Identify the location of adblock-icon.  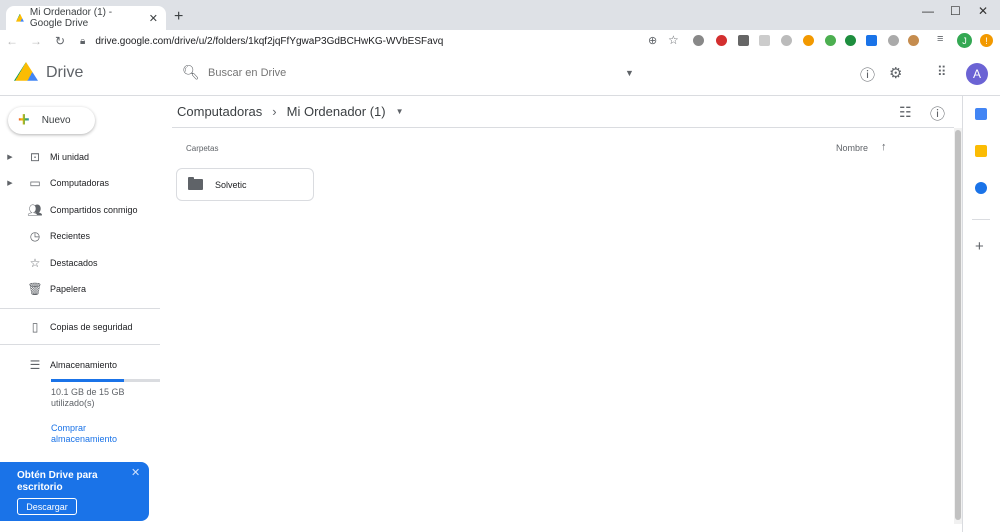
(721, 40).